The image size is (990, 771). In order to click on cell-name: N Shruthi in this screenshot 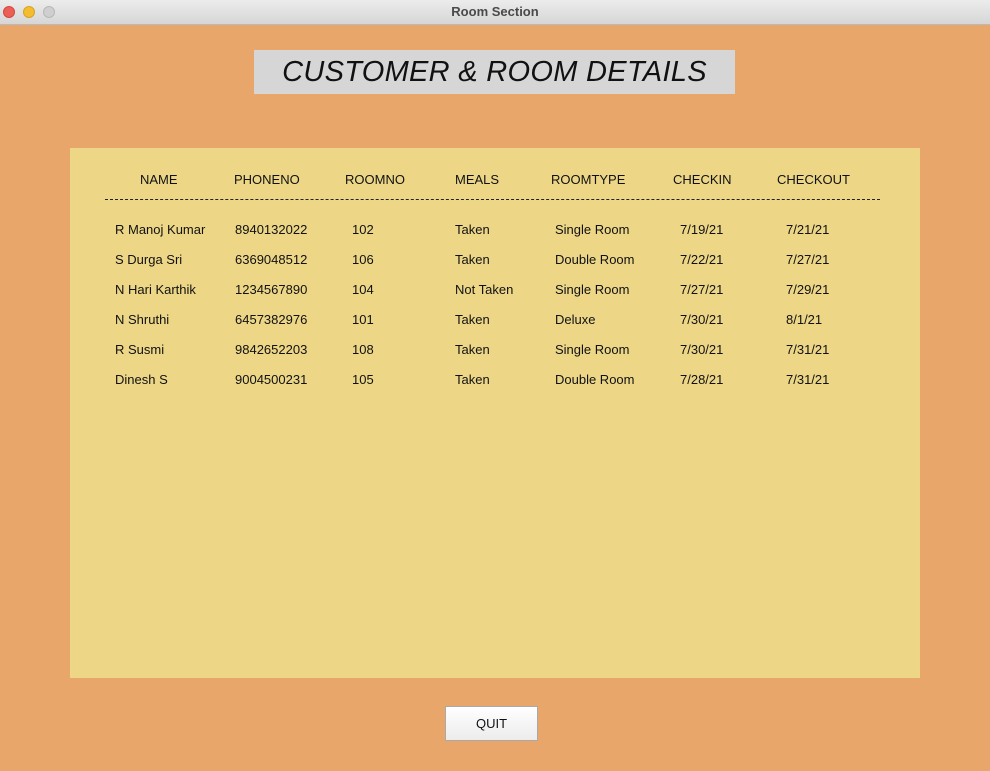, I will do `click(142, 319)`.